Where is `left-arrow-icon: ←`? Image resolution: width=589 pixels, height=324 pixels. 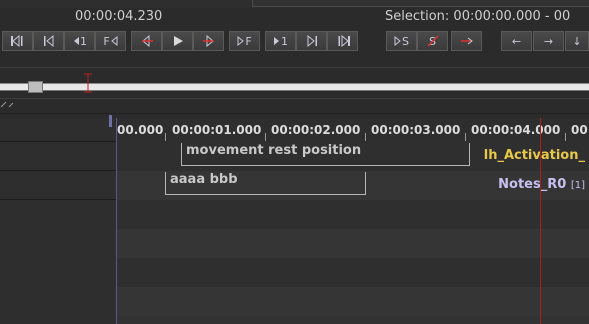
left-arrow-icon: ← is located at coordinates (516, 41).